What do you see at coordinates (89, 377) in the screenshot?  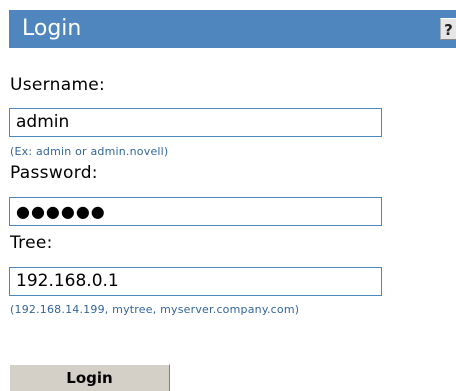 I see `login-button: Login` at bounding box center [89, 377].